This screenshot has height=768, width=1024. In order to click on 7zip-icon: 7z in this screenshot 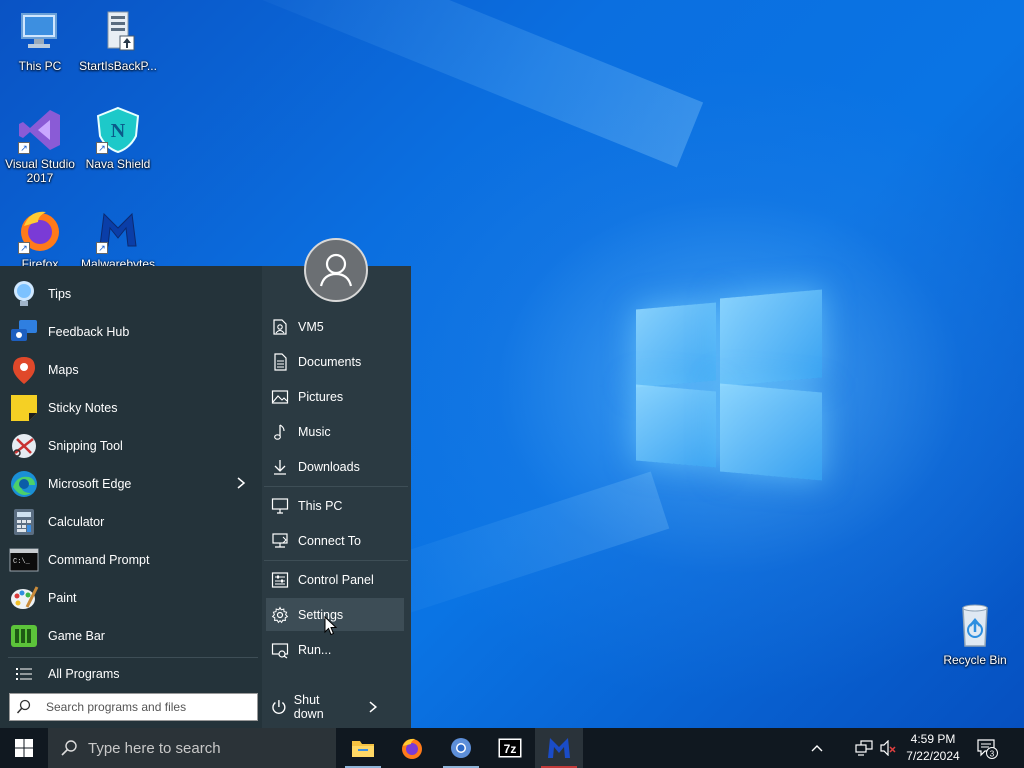, I will do `click(510, 748)`.